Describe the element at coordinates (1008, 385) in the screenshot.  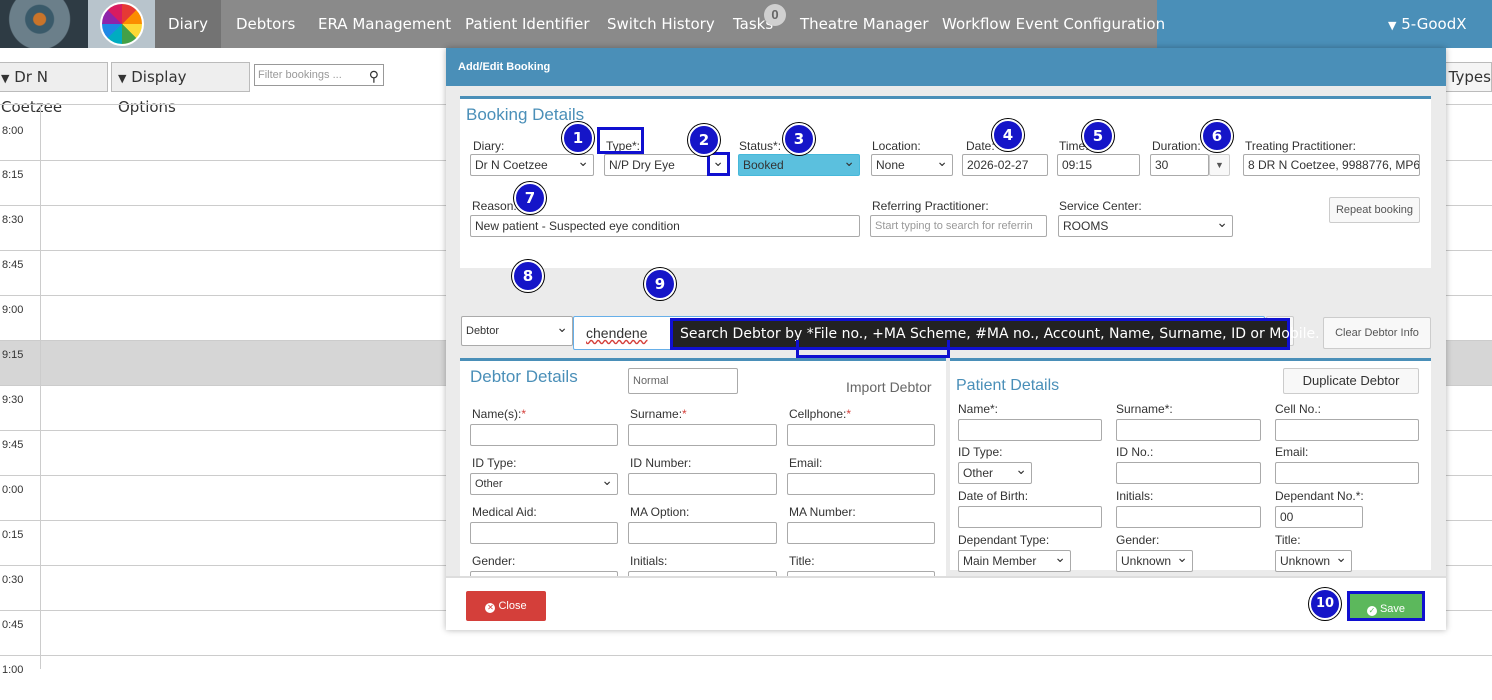
I see `patient-details-title: Patient Details` at that location.